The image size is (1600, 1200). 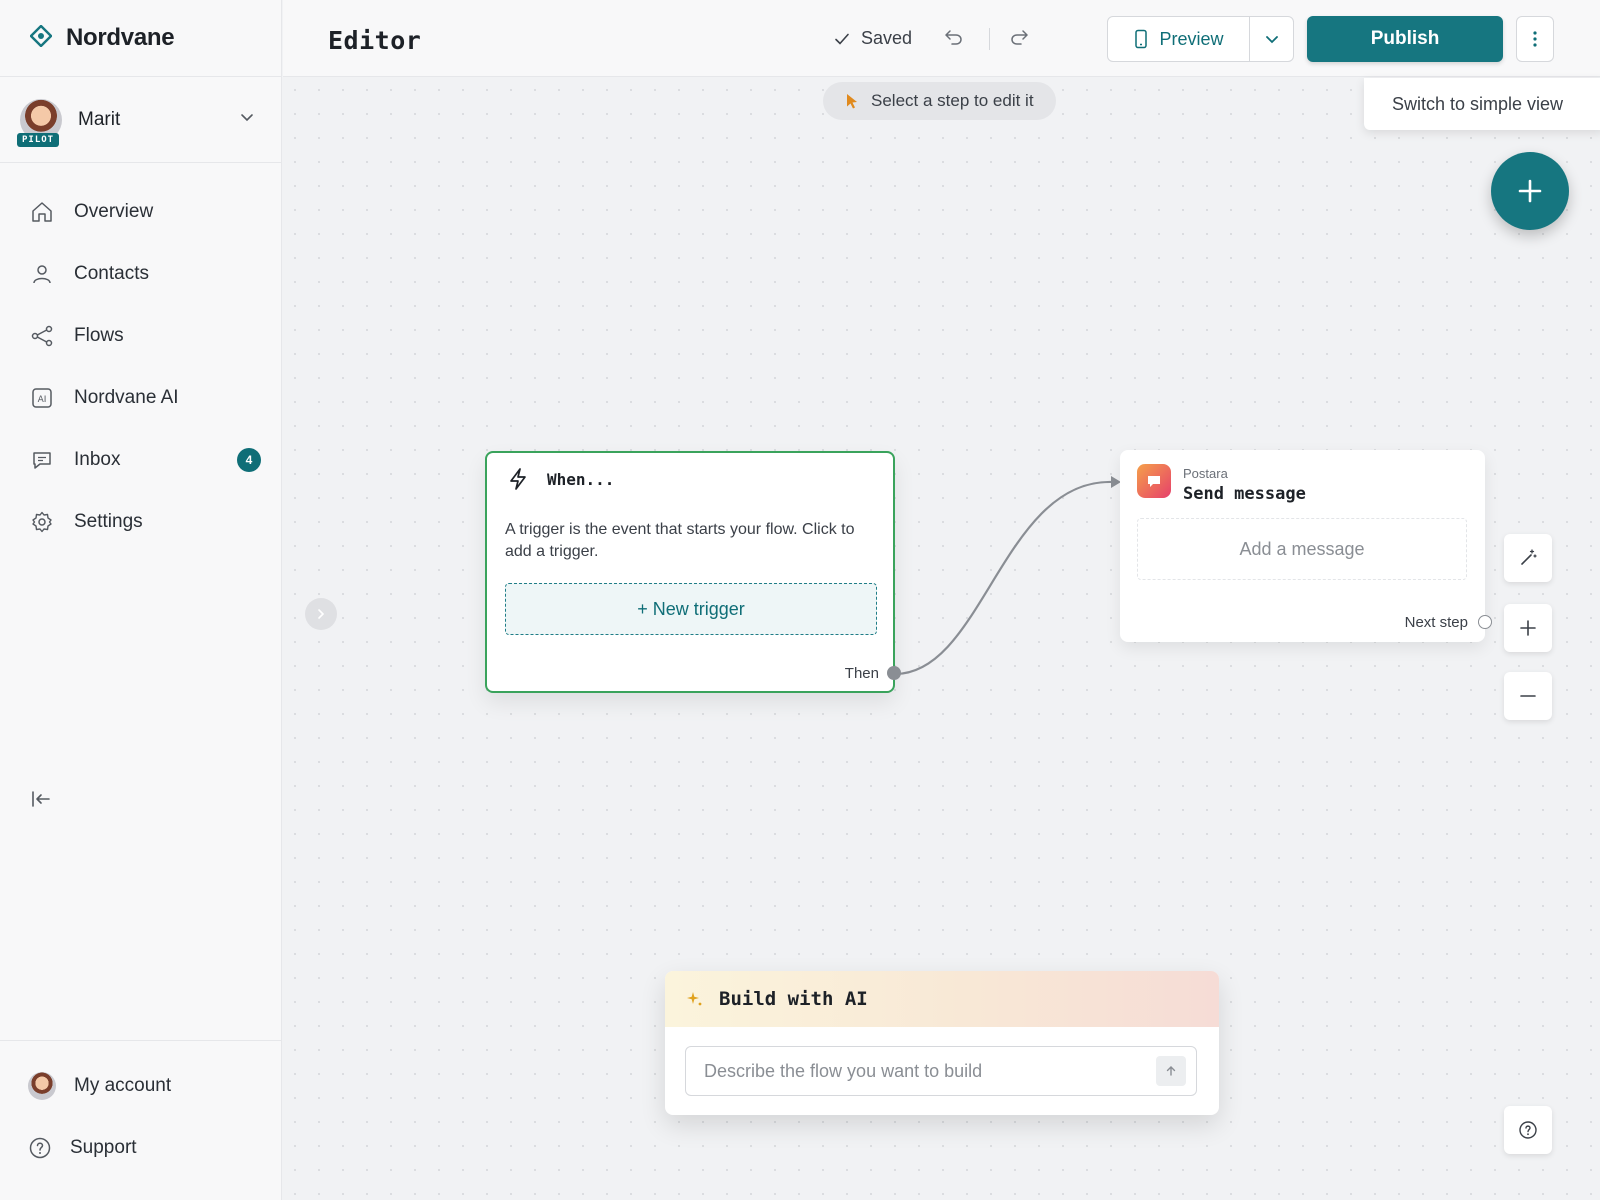 What do you see at coordinates (894, 673) in the screenshot?
I see `then-output-port` at bounding box center [894, 673].